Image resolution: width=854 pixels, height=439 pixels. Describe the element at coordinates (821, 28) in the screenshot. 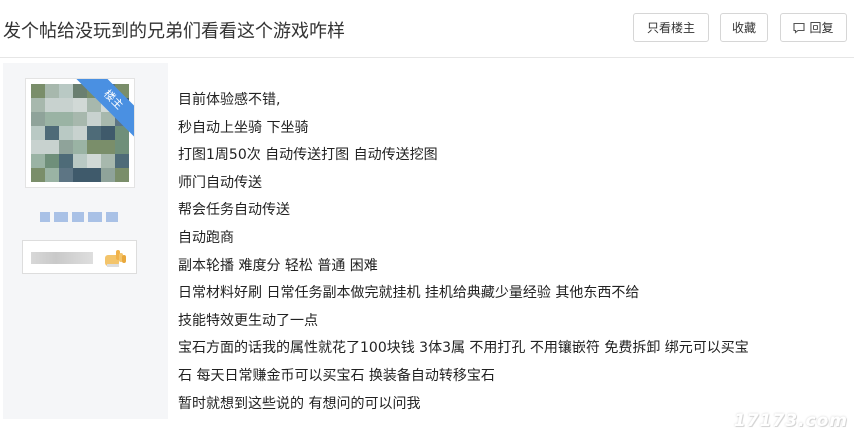

I see `reply-label: 回复` at that location.